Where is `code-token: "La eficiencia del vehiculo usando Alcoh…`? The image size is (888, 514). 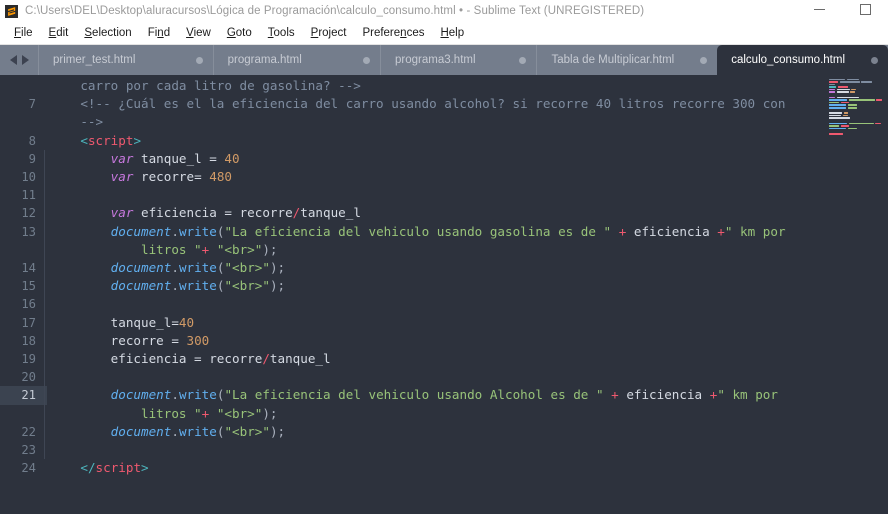
code-token: "La eficiencia del vehiculo usando Alcoh… is located at coordinates (414, 395).